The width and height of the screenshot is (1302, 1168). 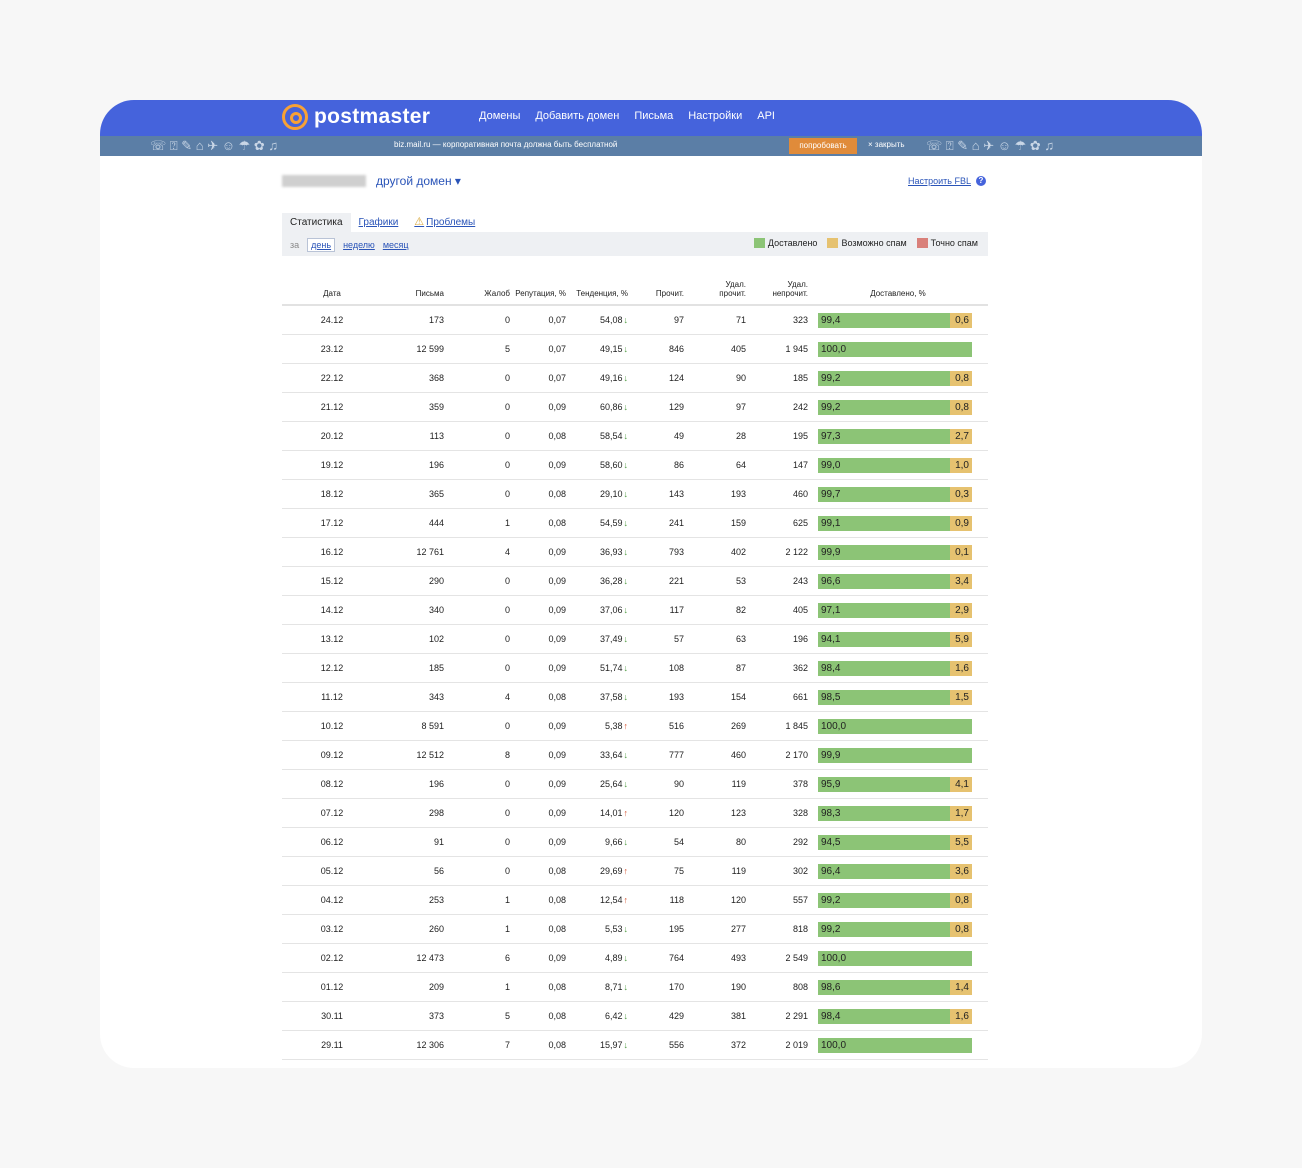 What do you see at coordinates (444, 221) in the screenshot?
I see `tab-problems: ⚠ Проблемы` at bounding box center [444, 221].